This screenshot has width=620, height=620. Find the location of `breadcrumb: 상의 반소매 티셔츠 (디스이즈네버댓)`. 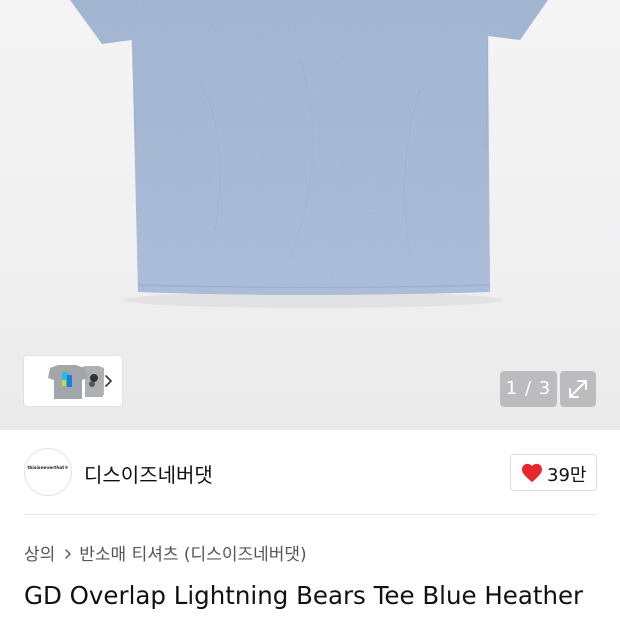

breadcrumb: 상의 반소매 티셔츠 (디스이즈네버댓) is located at coordinates (165, 552).